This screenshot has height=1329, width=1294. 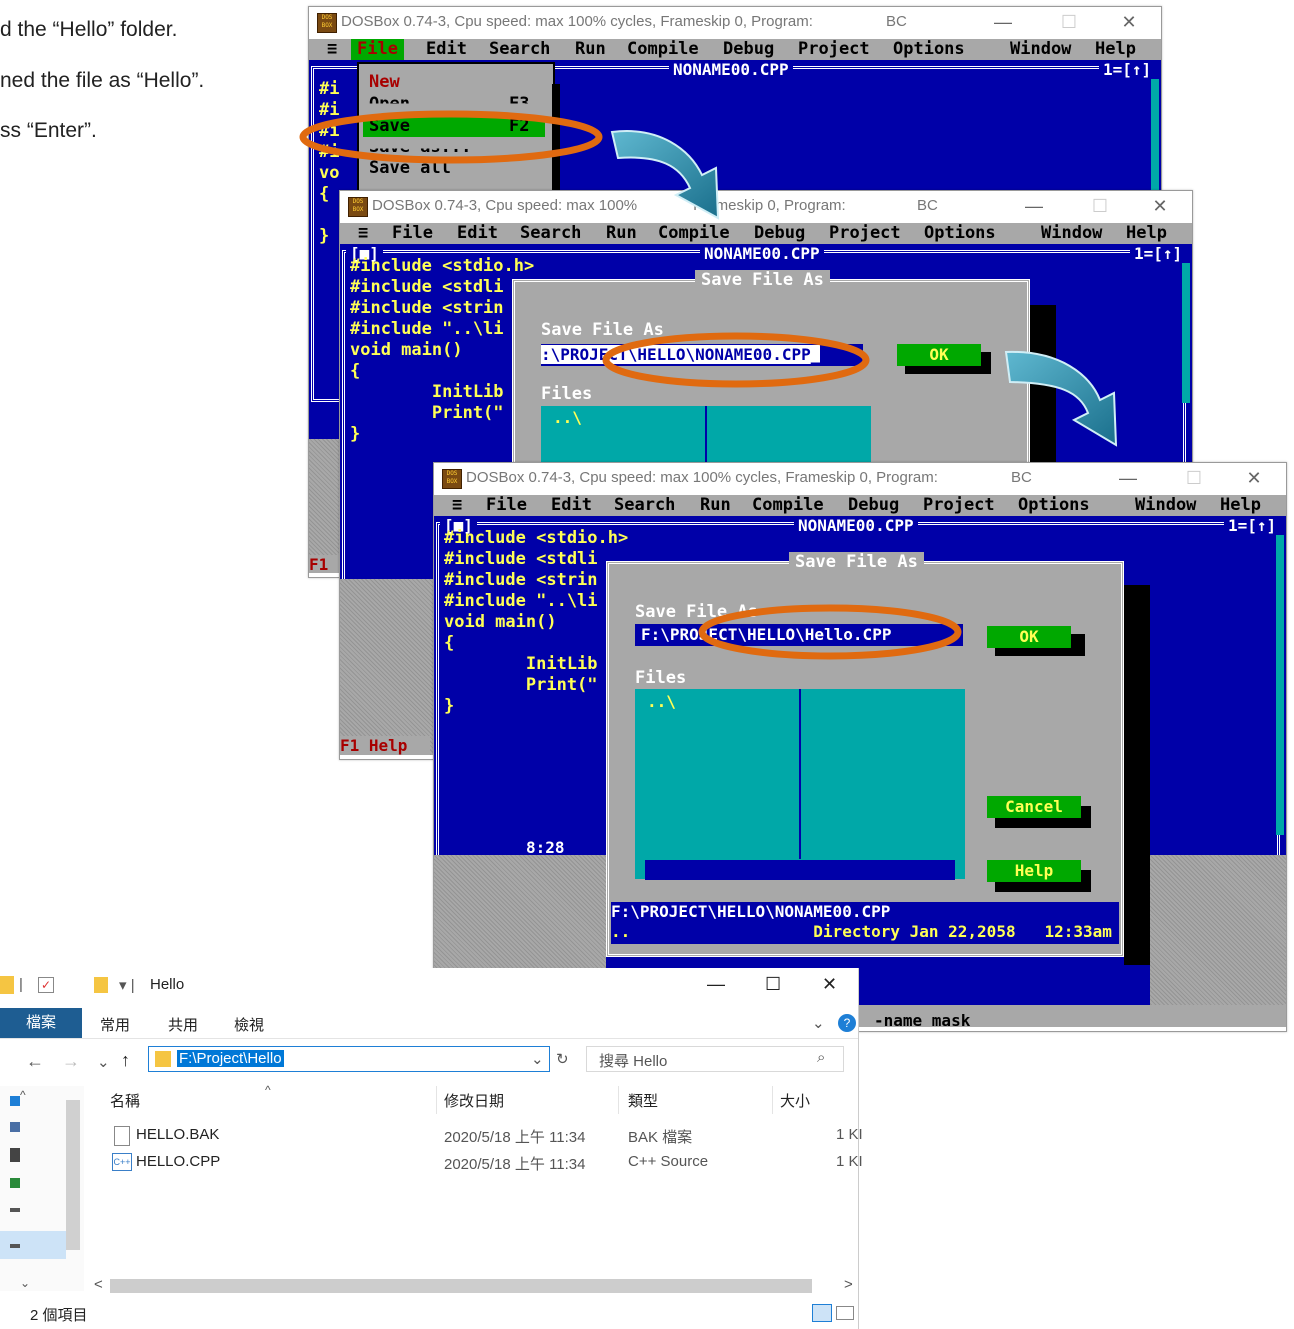 What do you see at coordinates (122, 1136) in the screenshot?
I see `file-icon` at bounding box center [122, 1136].